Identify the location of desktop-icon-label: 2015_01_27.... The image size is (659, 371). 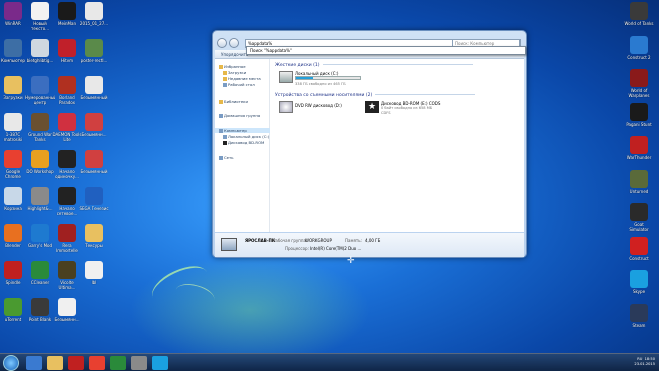
(94, 23).